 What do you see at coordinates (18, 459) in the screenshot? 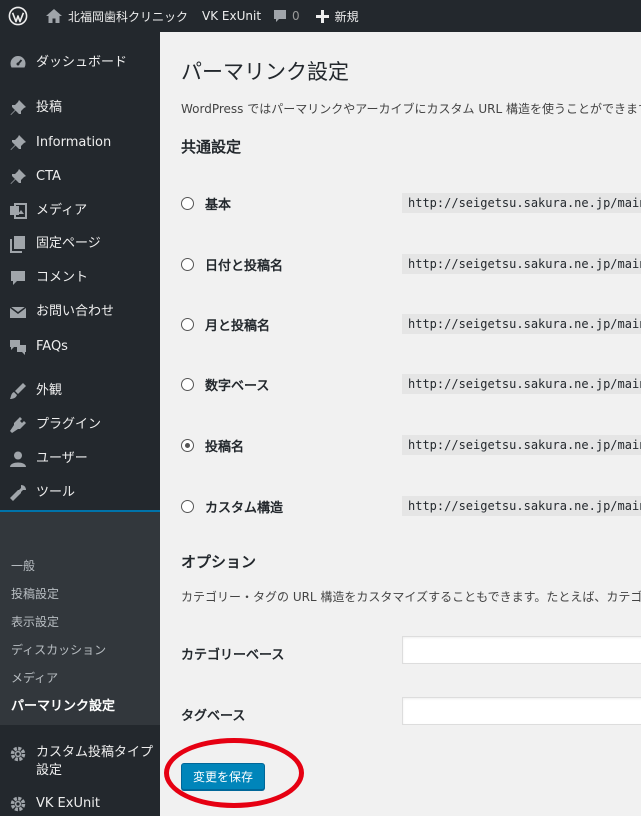
I see `user-icon` at bounding box center [18, 459].